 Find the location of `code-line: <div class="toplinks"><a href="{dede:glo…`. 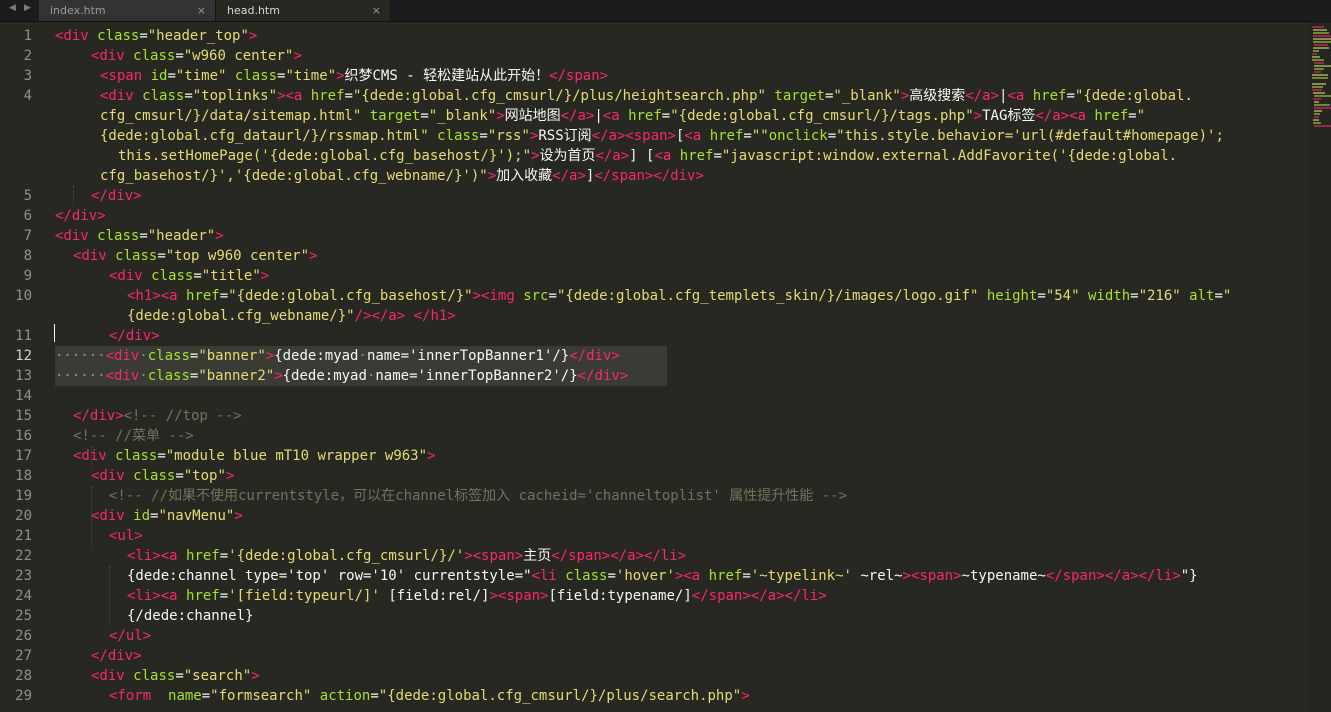

code-line: <div class="toplinks"><a href="{dede:glo… is located at coordinates (646, 96).